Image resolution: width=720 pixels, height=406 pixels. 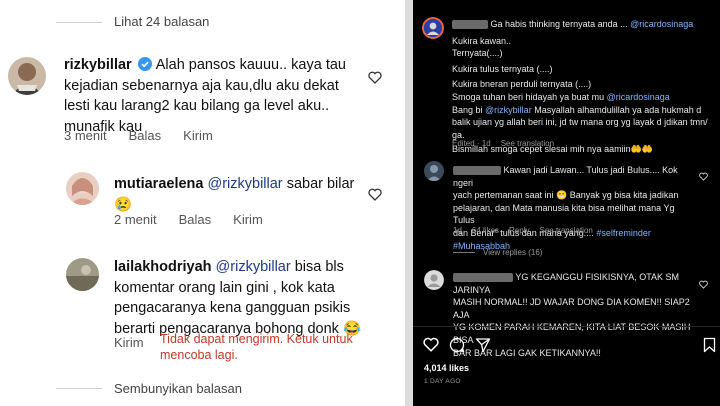 I want to click on post-meta: Edited · 1d See translation, so click(x=503, y=143).